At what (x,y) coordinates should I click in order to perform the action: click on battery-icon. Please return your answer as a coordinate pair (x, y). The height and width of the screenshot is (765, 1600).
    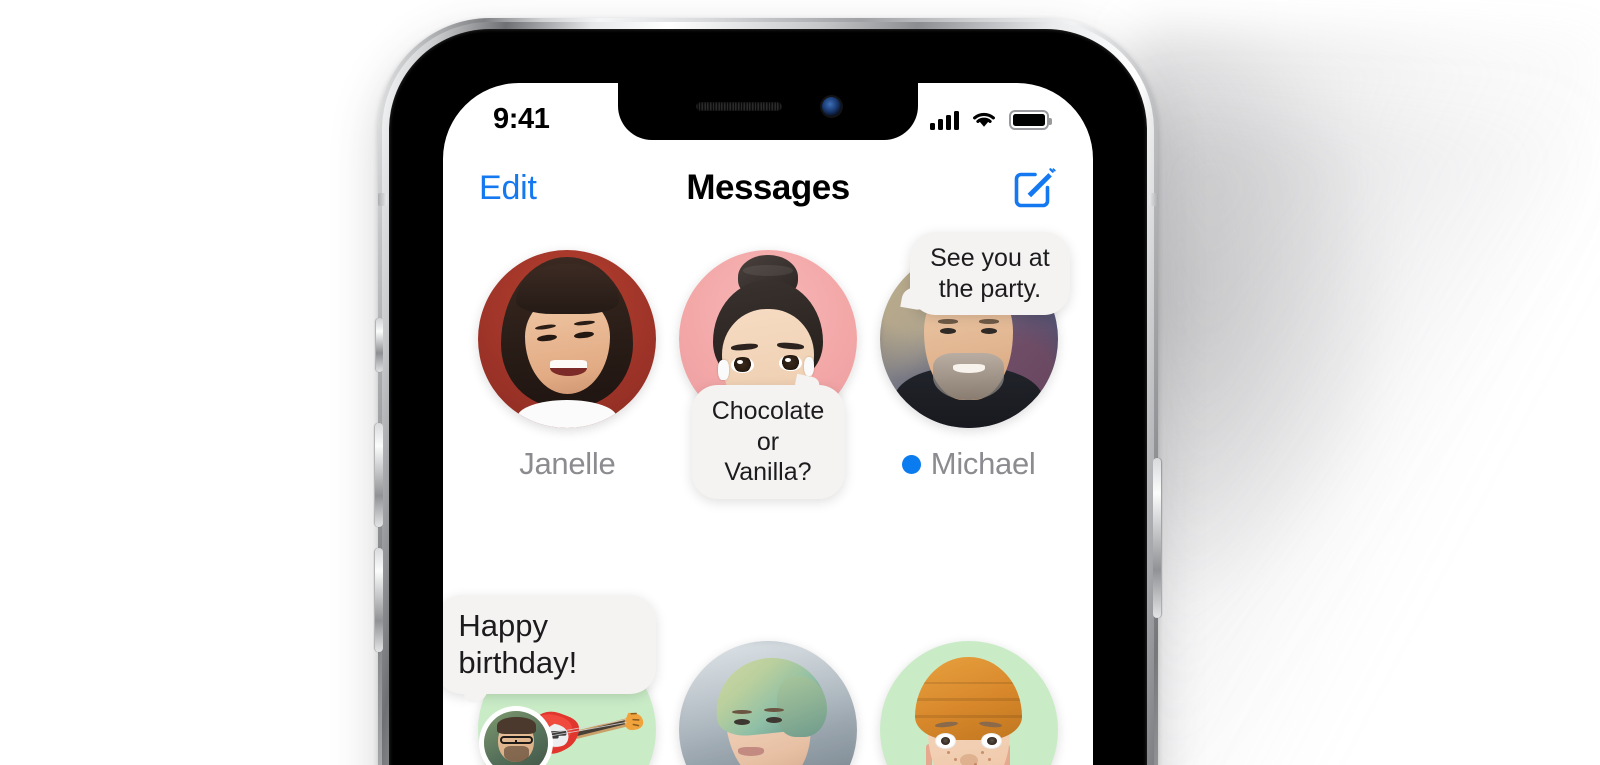
    Looking at the image, I should click on (1030, 119).